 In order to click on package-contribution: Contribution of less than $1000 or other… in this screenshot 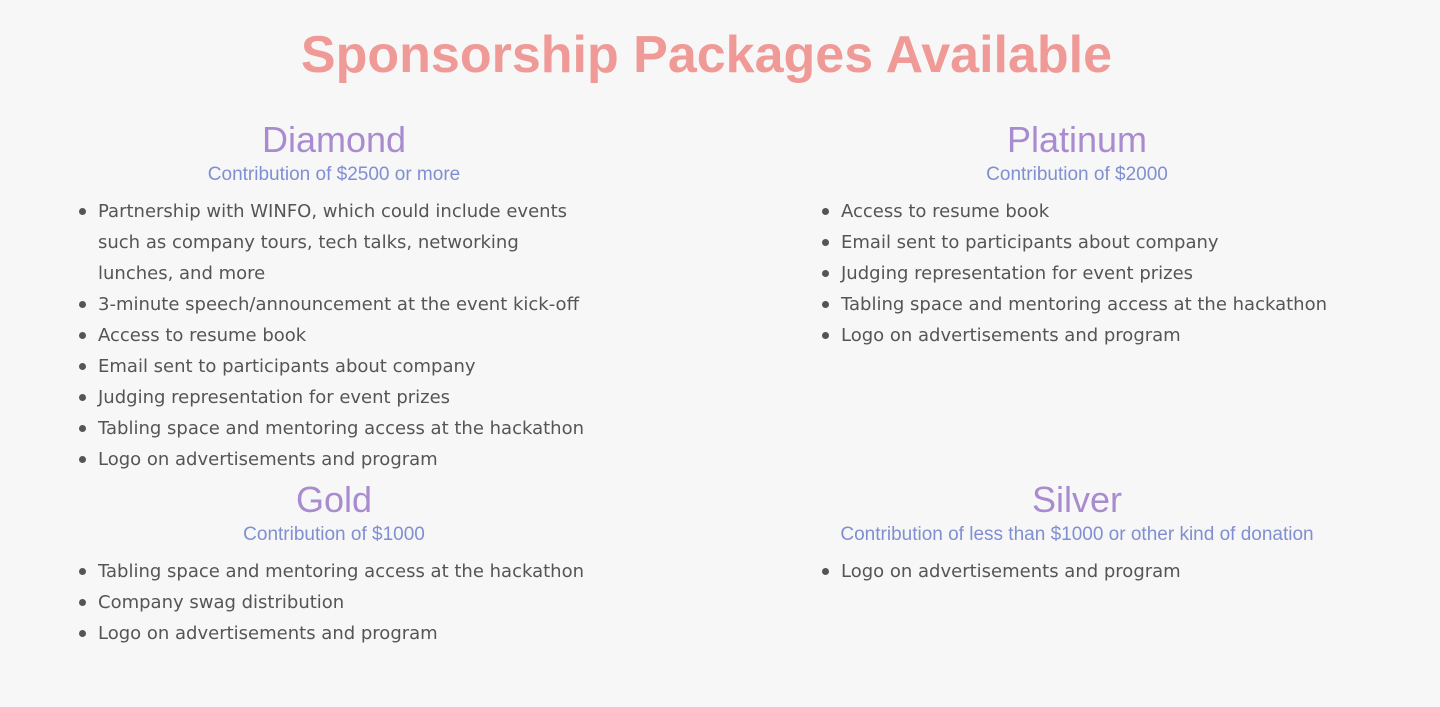, I will do `click(1077, 534)`.